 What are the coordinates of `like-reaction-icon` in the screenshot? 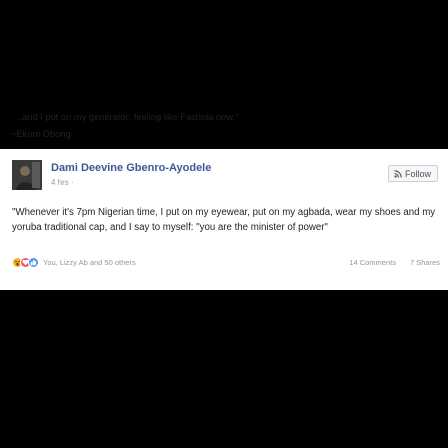 It's located at (33, 262).